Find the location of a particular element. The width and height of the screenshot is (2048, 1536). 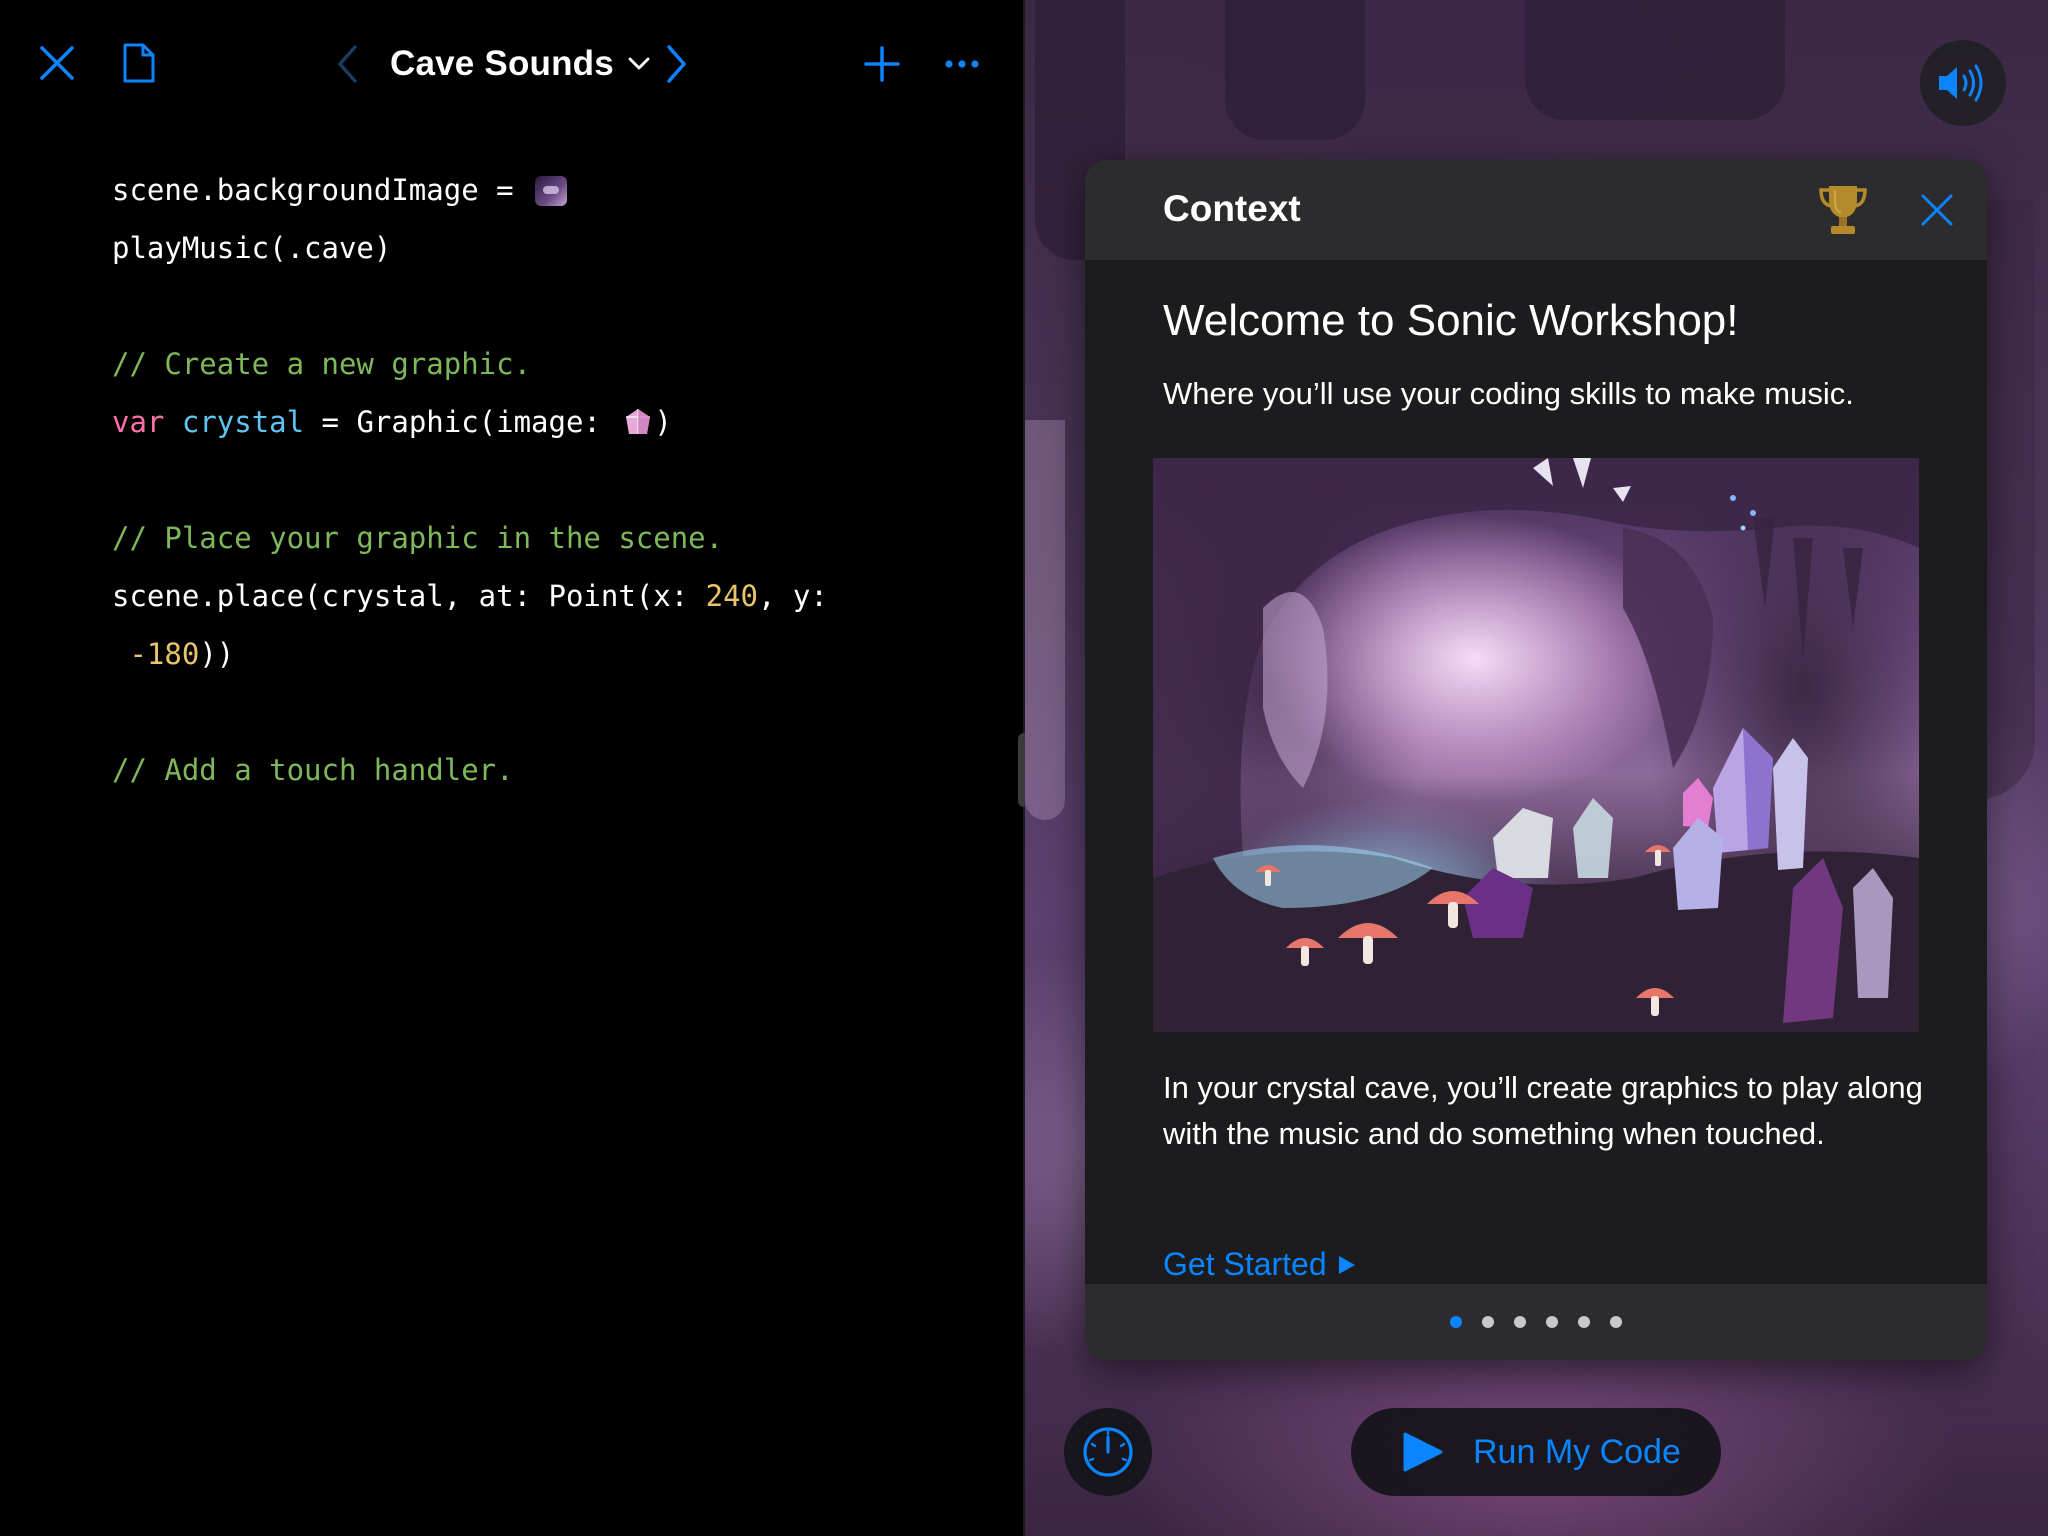

page-indicator is located at coordinates (1536, 1322).